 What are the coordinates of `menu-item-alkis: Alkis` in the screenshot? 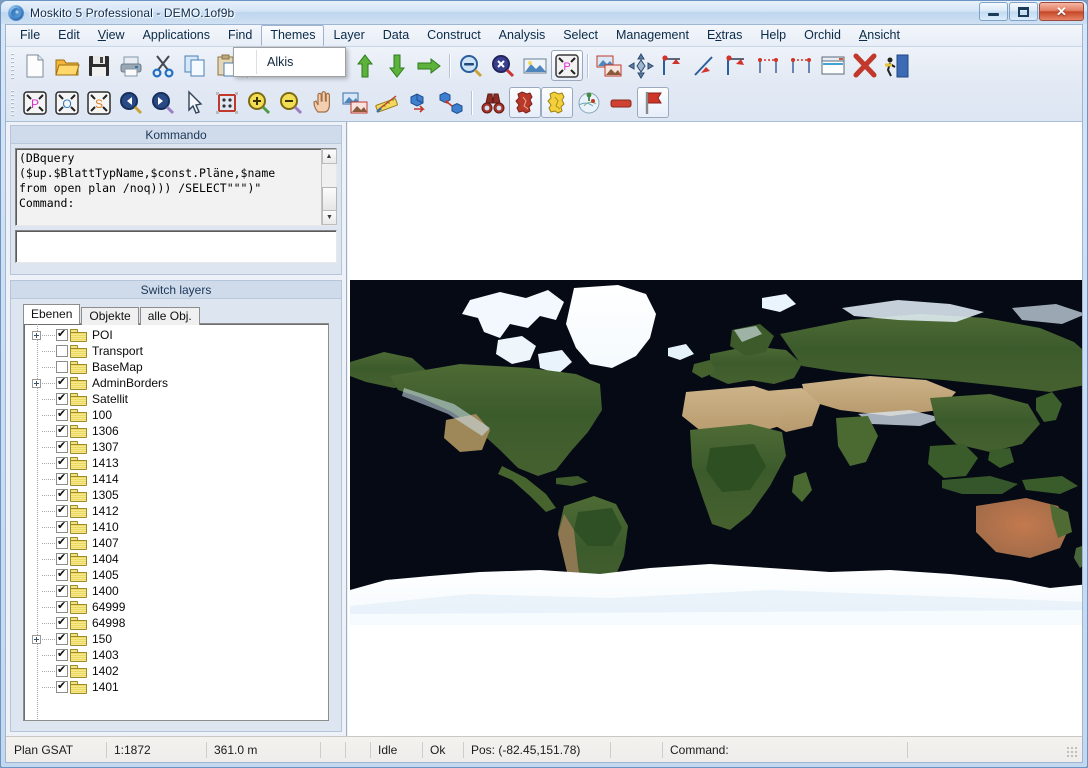 It's located at (280, 62).